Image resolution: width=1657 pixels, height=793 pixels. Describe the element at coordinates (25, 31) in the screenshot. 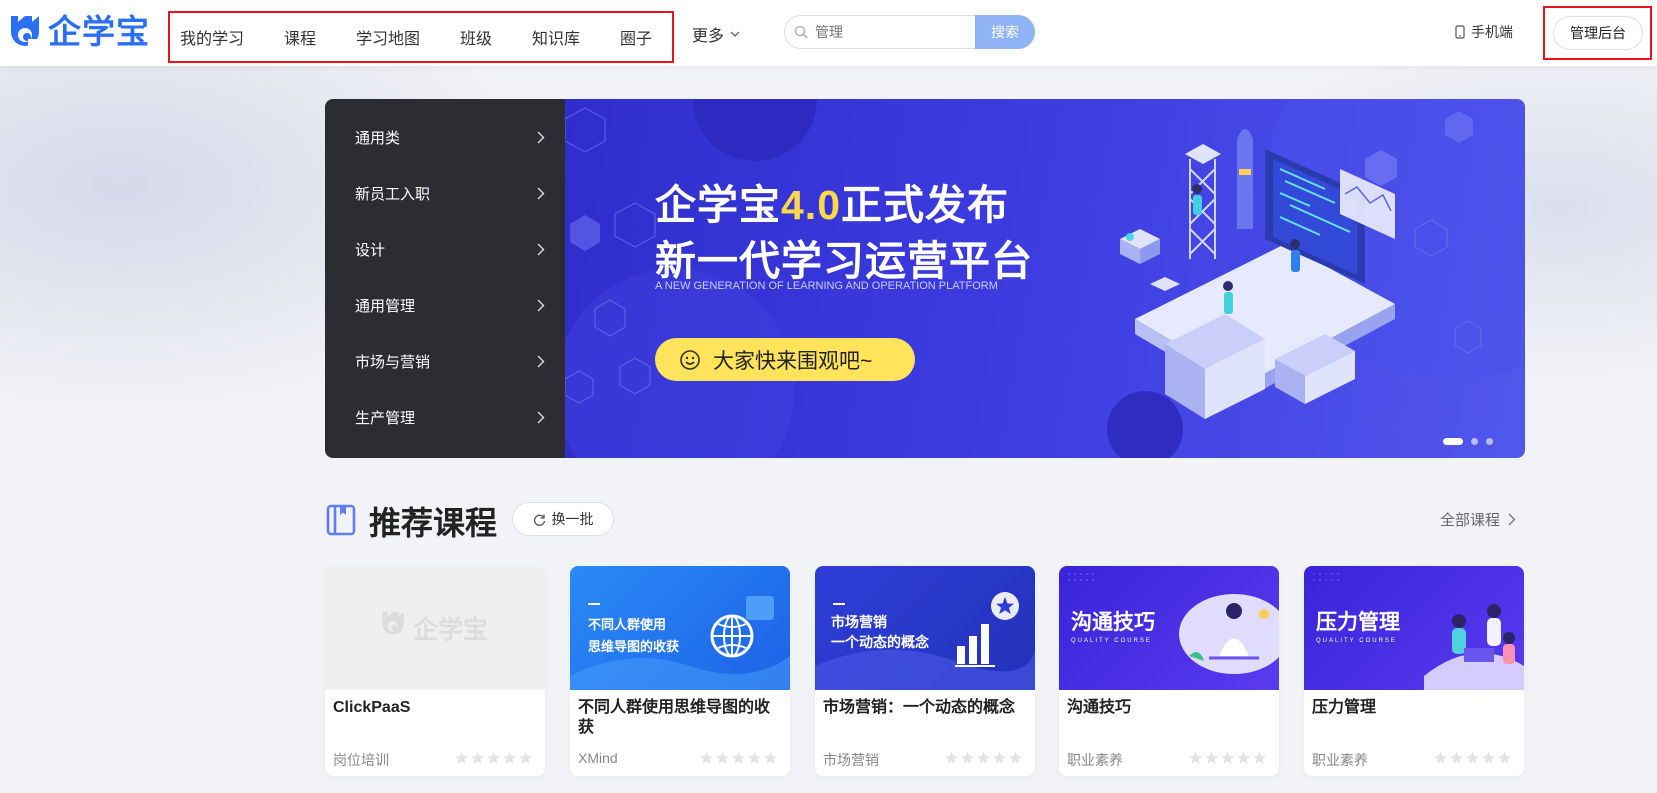

I see `logo-mark-icon` at that location.